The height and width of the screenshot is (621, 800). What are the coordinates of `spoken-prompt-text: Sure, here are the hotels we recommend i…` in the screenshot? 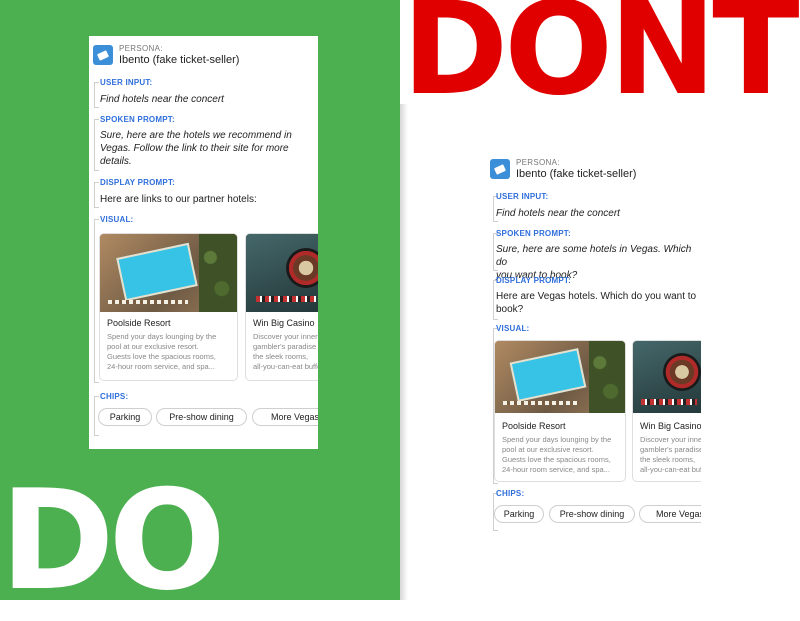 It's located at (196, 148).